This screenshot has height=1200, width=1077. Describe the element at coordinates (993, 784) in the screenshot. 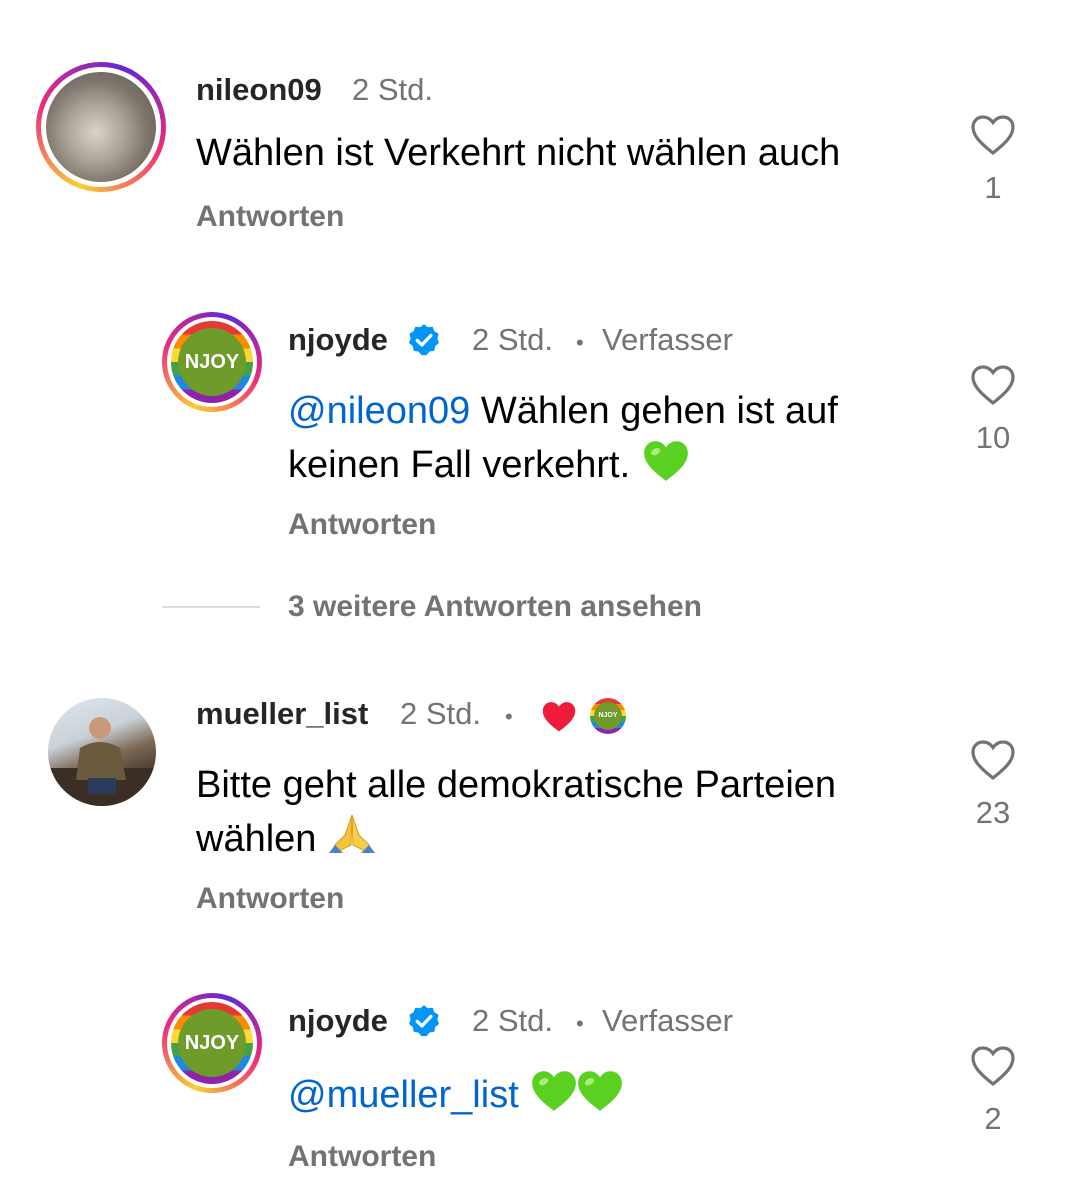

I see `like-button: 23` at that location.